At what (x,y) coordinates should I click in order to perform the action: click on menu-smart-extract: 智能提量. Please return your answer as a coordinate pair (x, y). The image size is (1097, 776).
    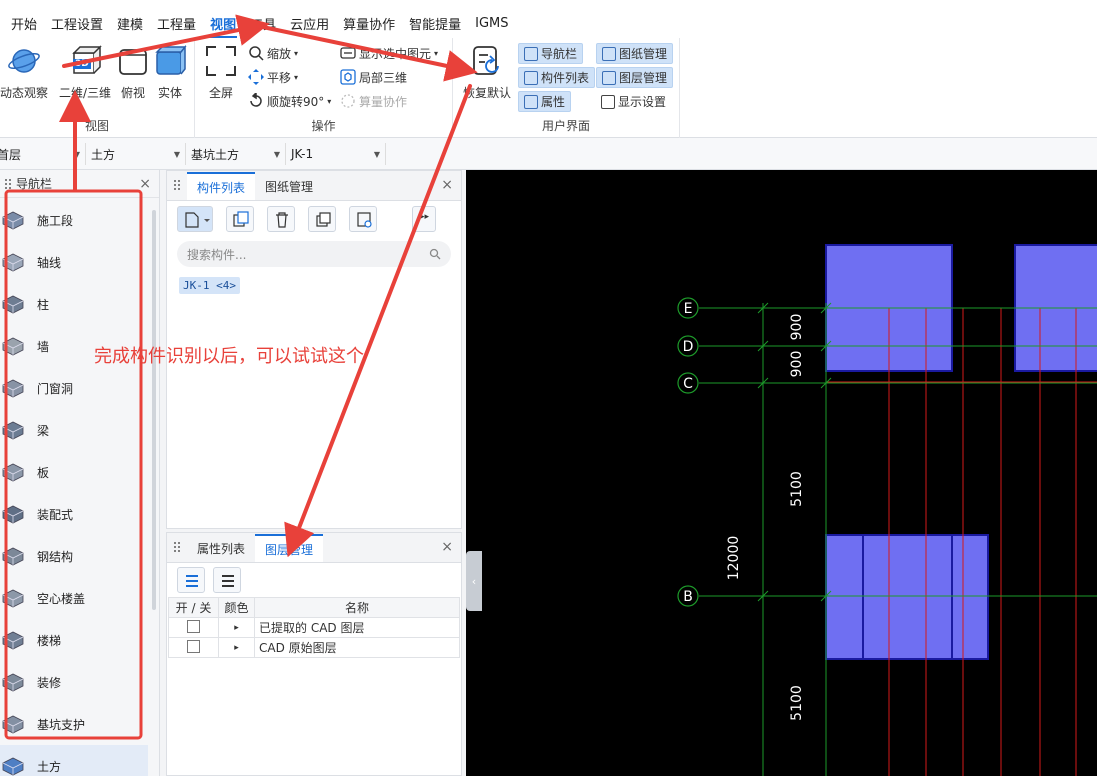
    Looking at the image, I should click on (435, 23).